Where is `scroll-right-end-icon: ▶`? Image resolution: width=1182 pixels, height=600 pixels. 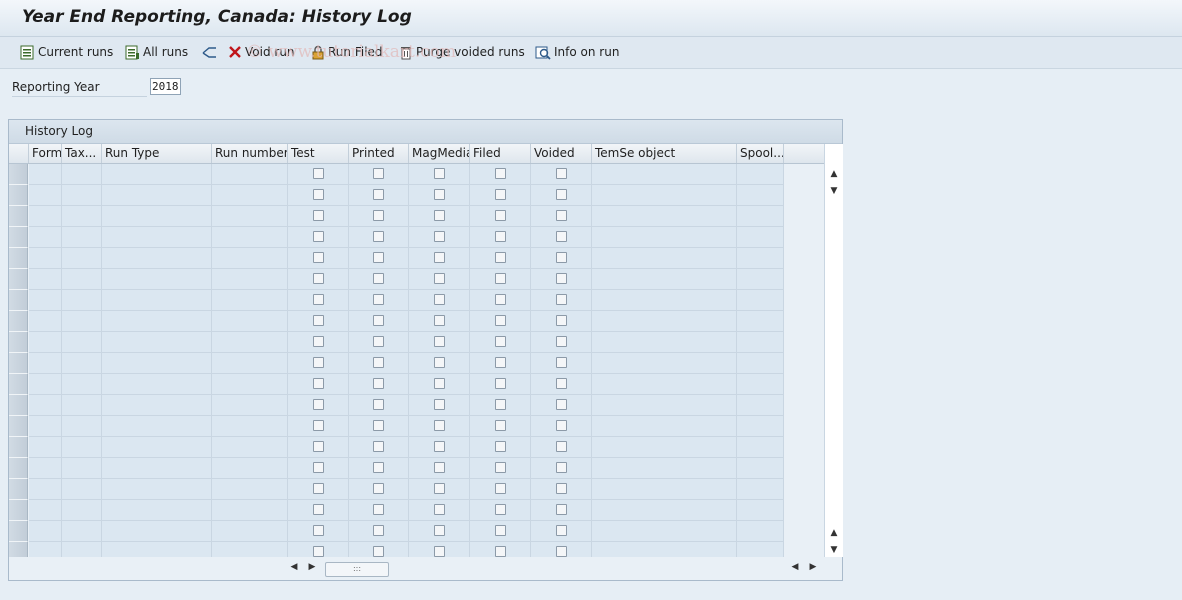
scroll-right-end-icon: ▶ is located at coordinates (813, 567).